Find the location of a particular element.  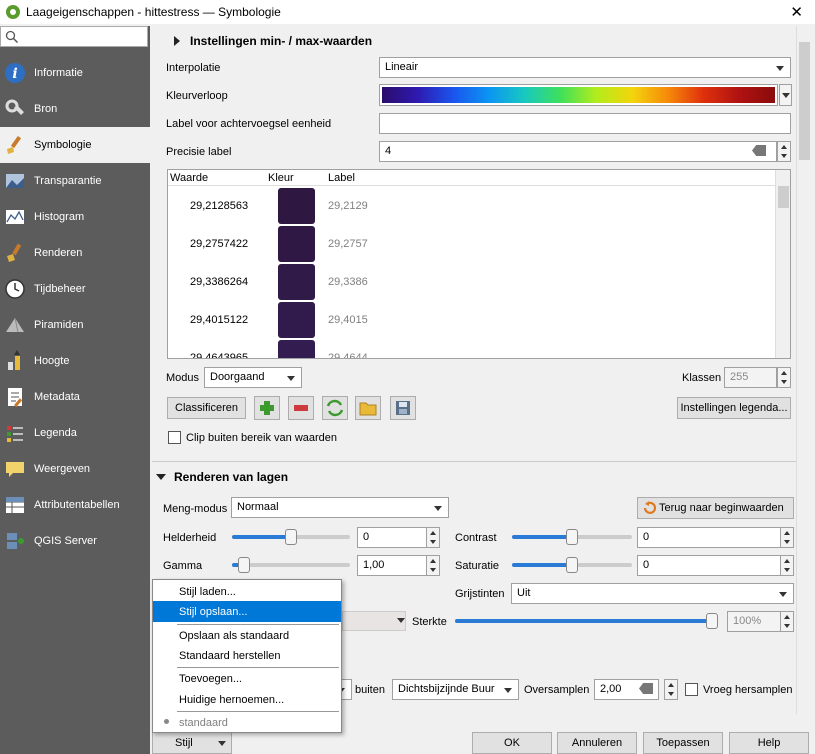

color-ramp-dropdown is located at coordinates (785, 95).